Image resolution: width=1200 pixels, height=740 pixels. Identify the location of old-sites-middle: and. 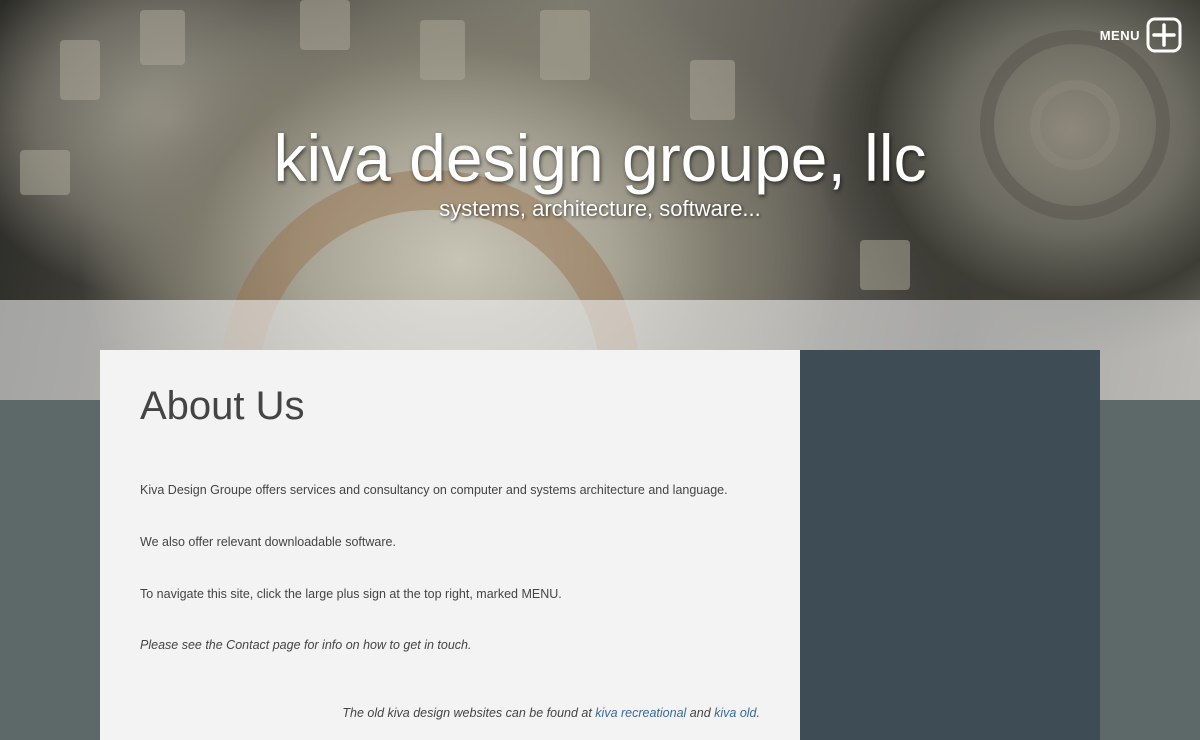
(700, 713).